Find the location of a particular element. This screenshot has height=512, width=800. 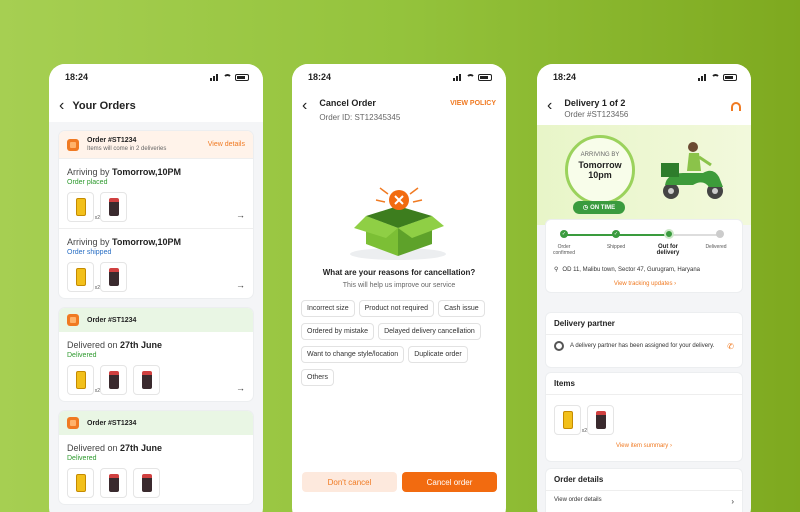

reason-chip: Cash issue is located at coordinates (461, 308).